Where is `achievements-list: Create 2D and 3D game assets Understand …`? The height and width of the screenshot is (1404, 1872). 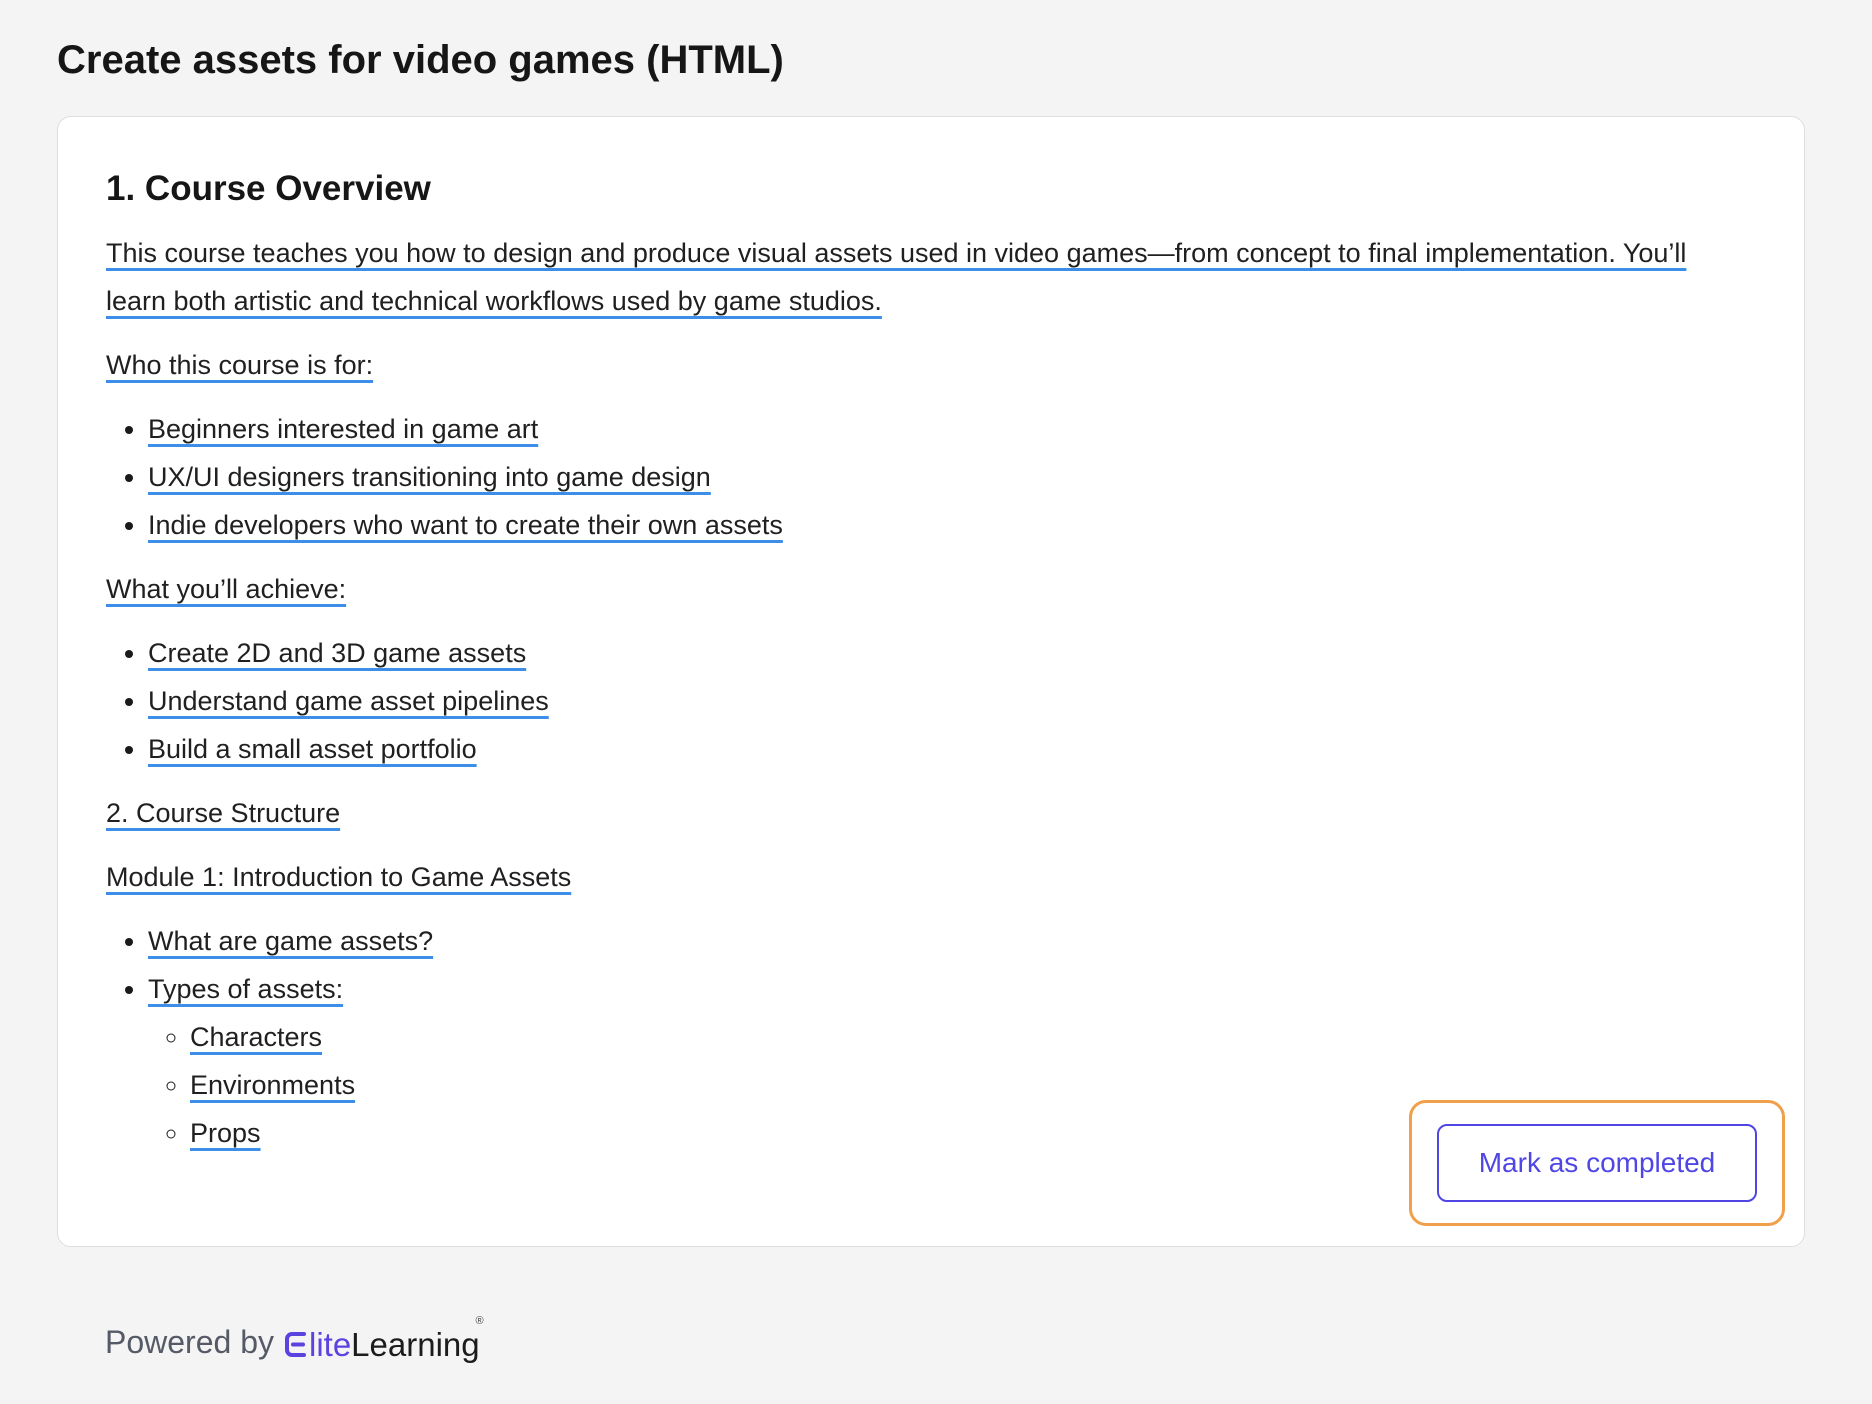
achievements-list: Create 2D and 3D game assets Understand … is located at coordinates (916, 701).